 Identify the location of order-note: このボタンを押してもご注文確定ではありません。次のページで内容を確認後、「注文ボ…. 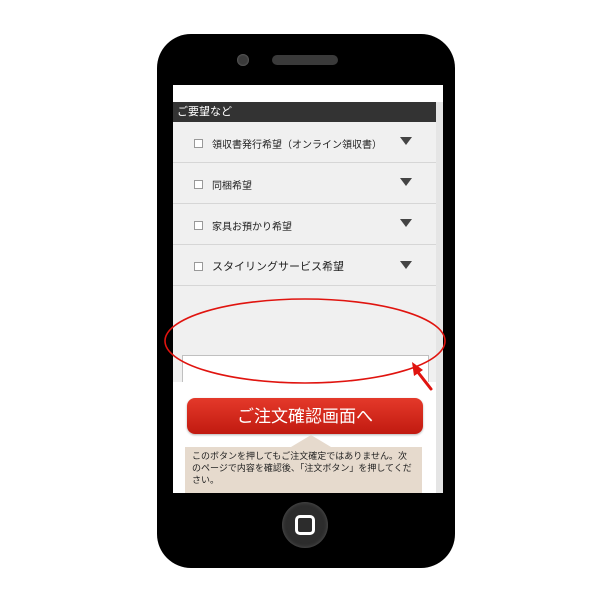
(303, 470).